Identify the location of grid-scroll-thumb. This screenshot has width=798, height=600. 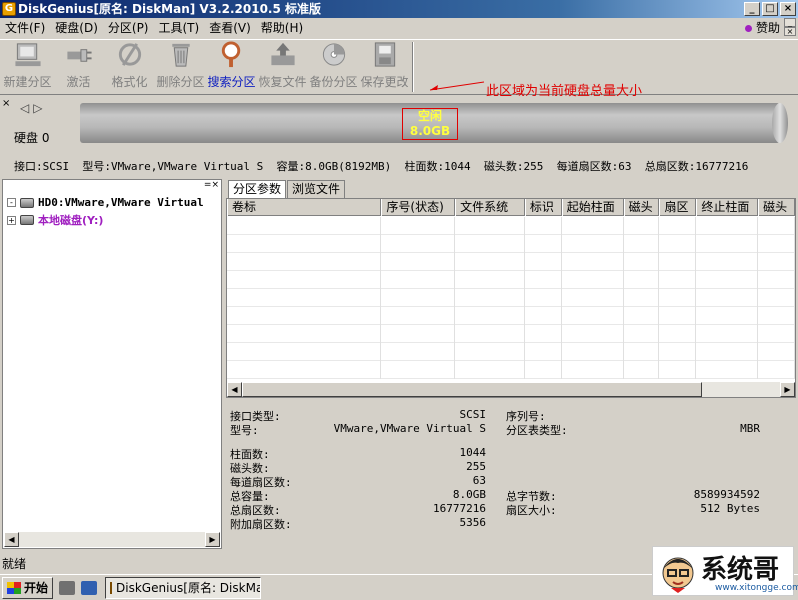
(472, 389).